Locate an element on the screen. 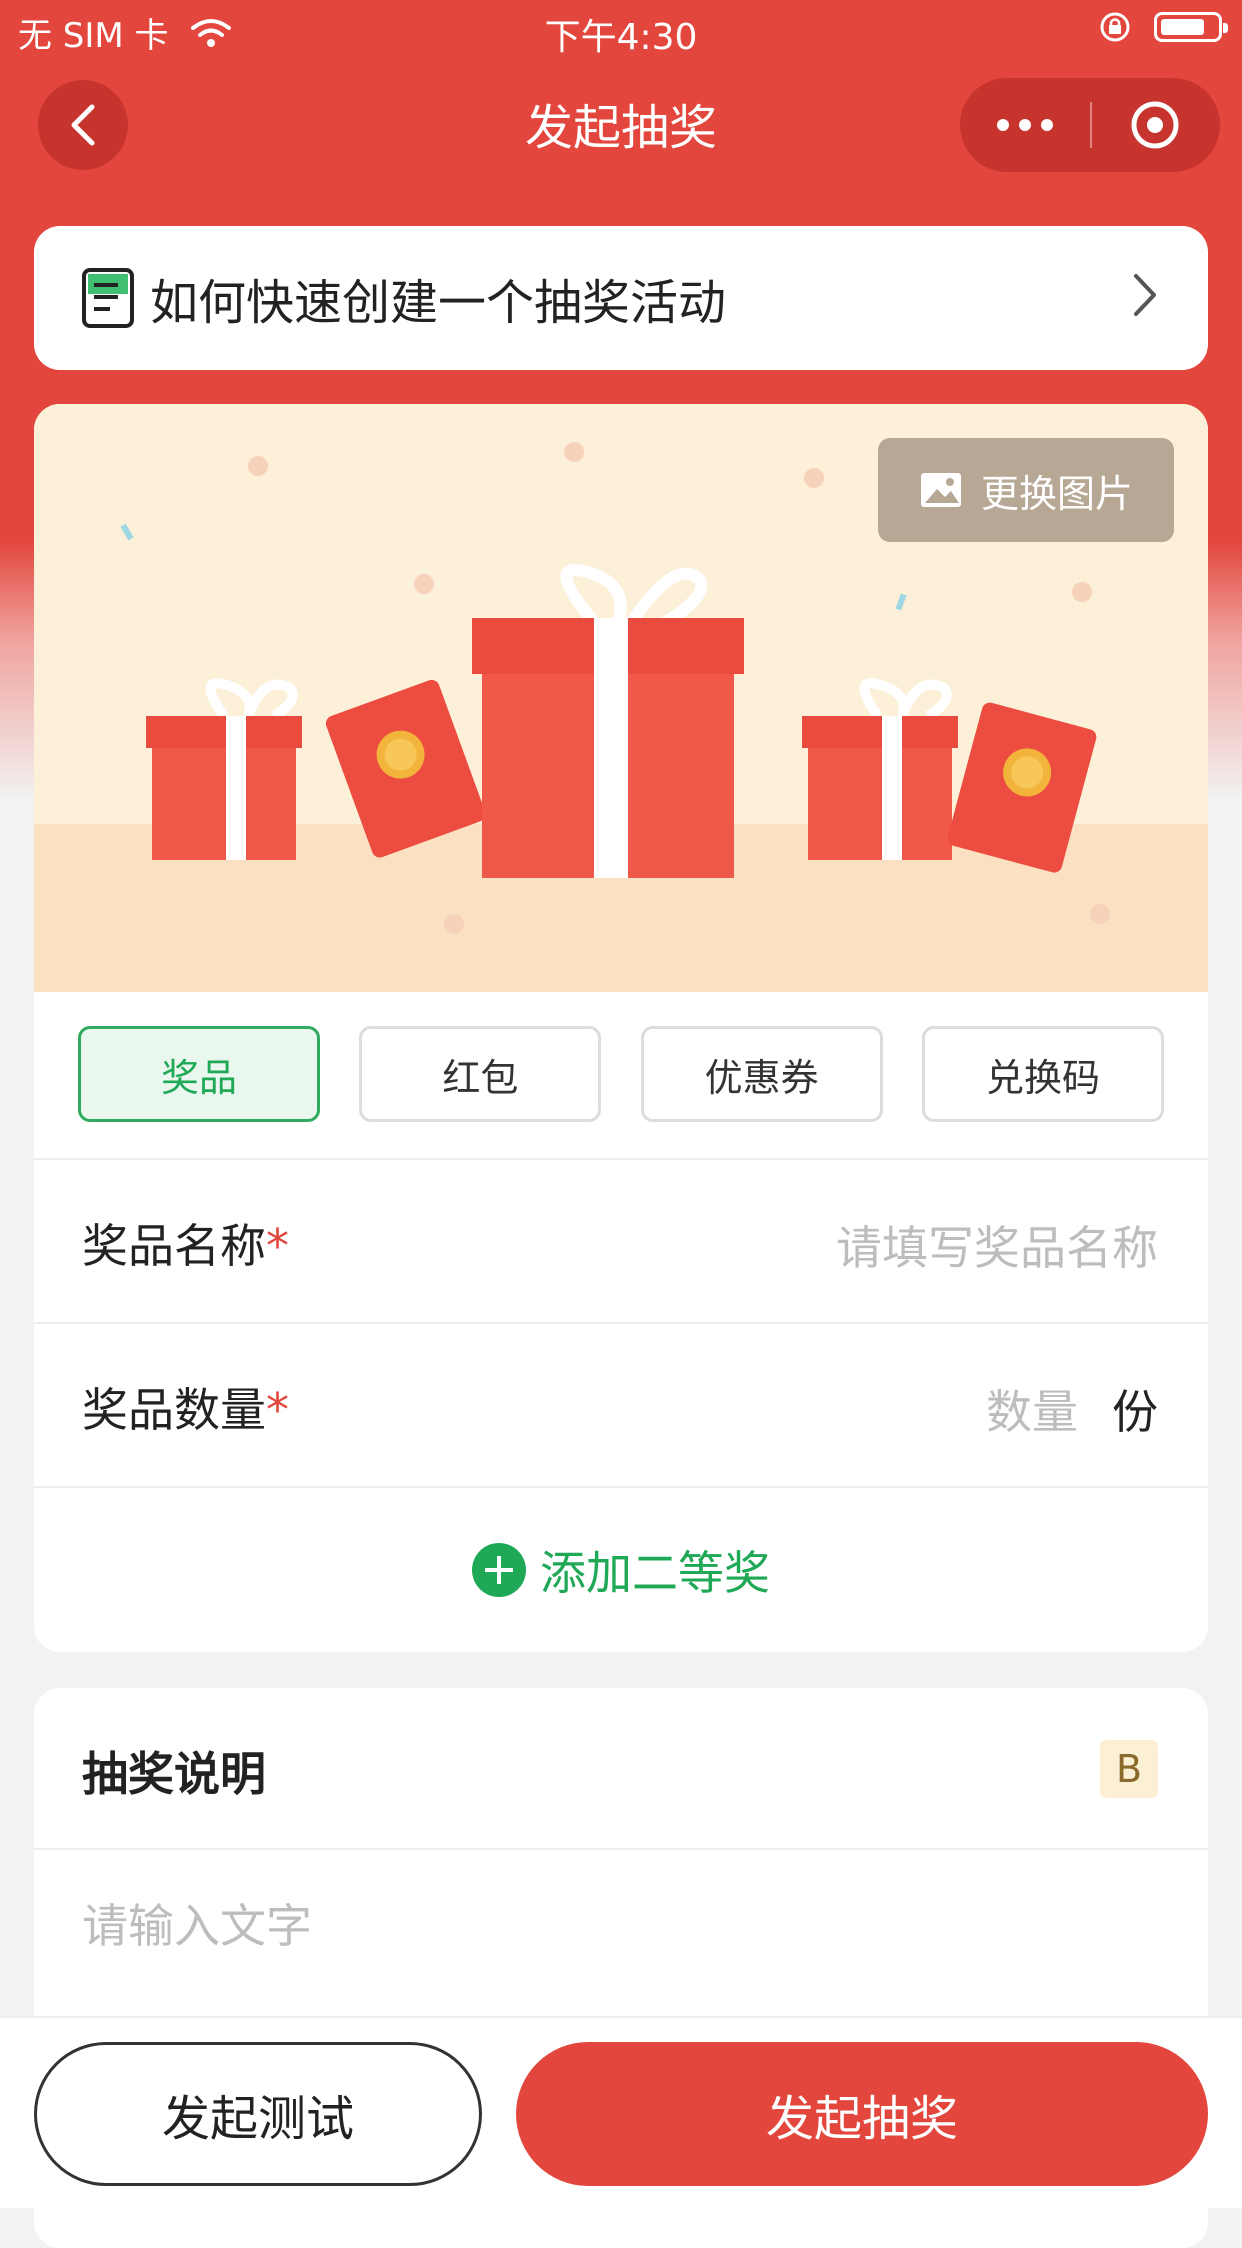 The width and height of the screenshot is (1242, 2248). chevron-right-icon is located at coordinates (1145, 295).